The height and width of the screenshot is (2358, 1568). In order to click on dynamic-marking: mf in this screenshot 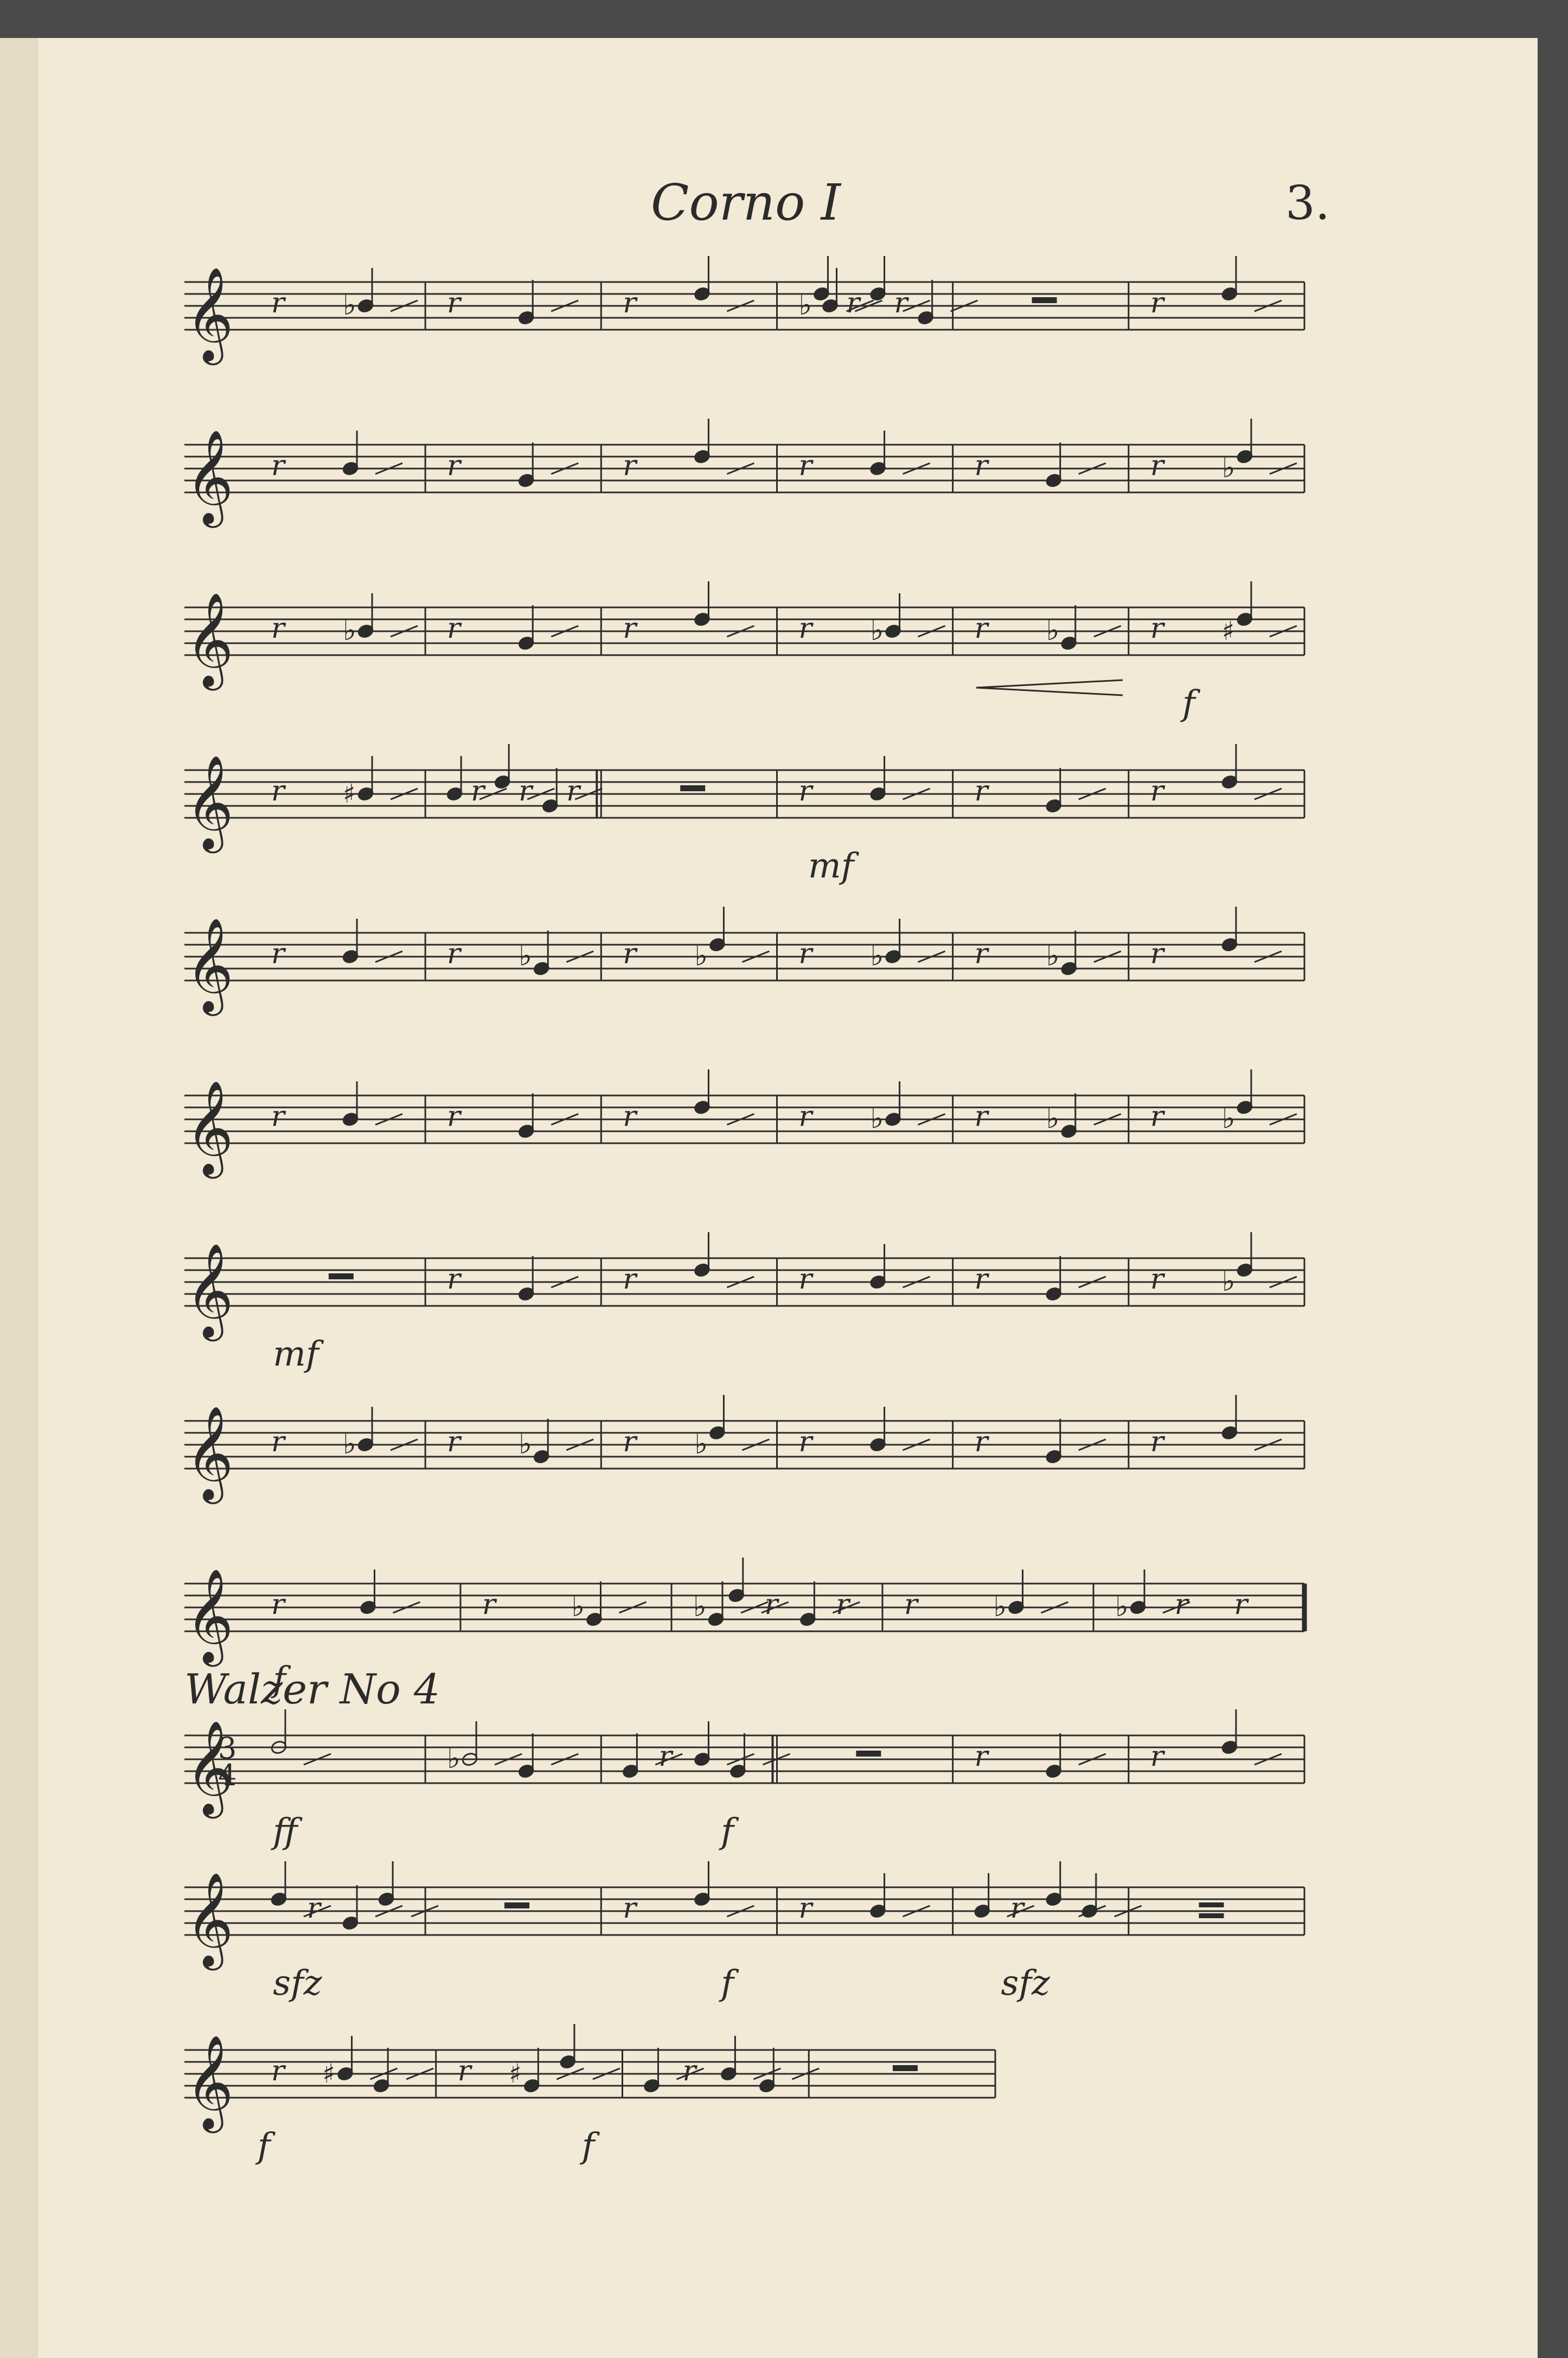, I will do `click(298, 1354)`.